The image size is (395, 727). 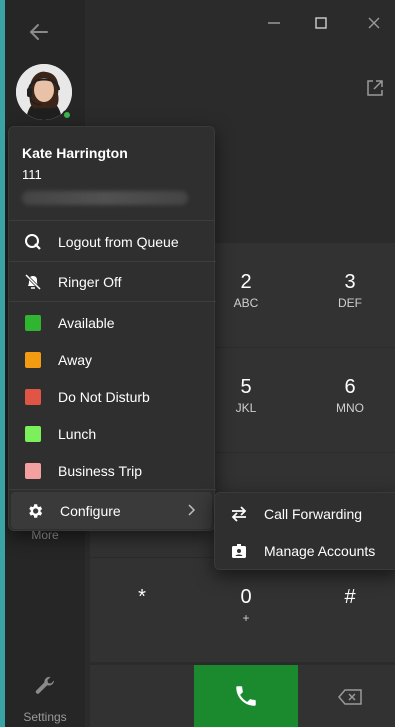 I want to click on title-bar, so click(x=200, y=22).